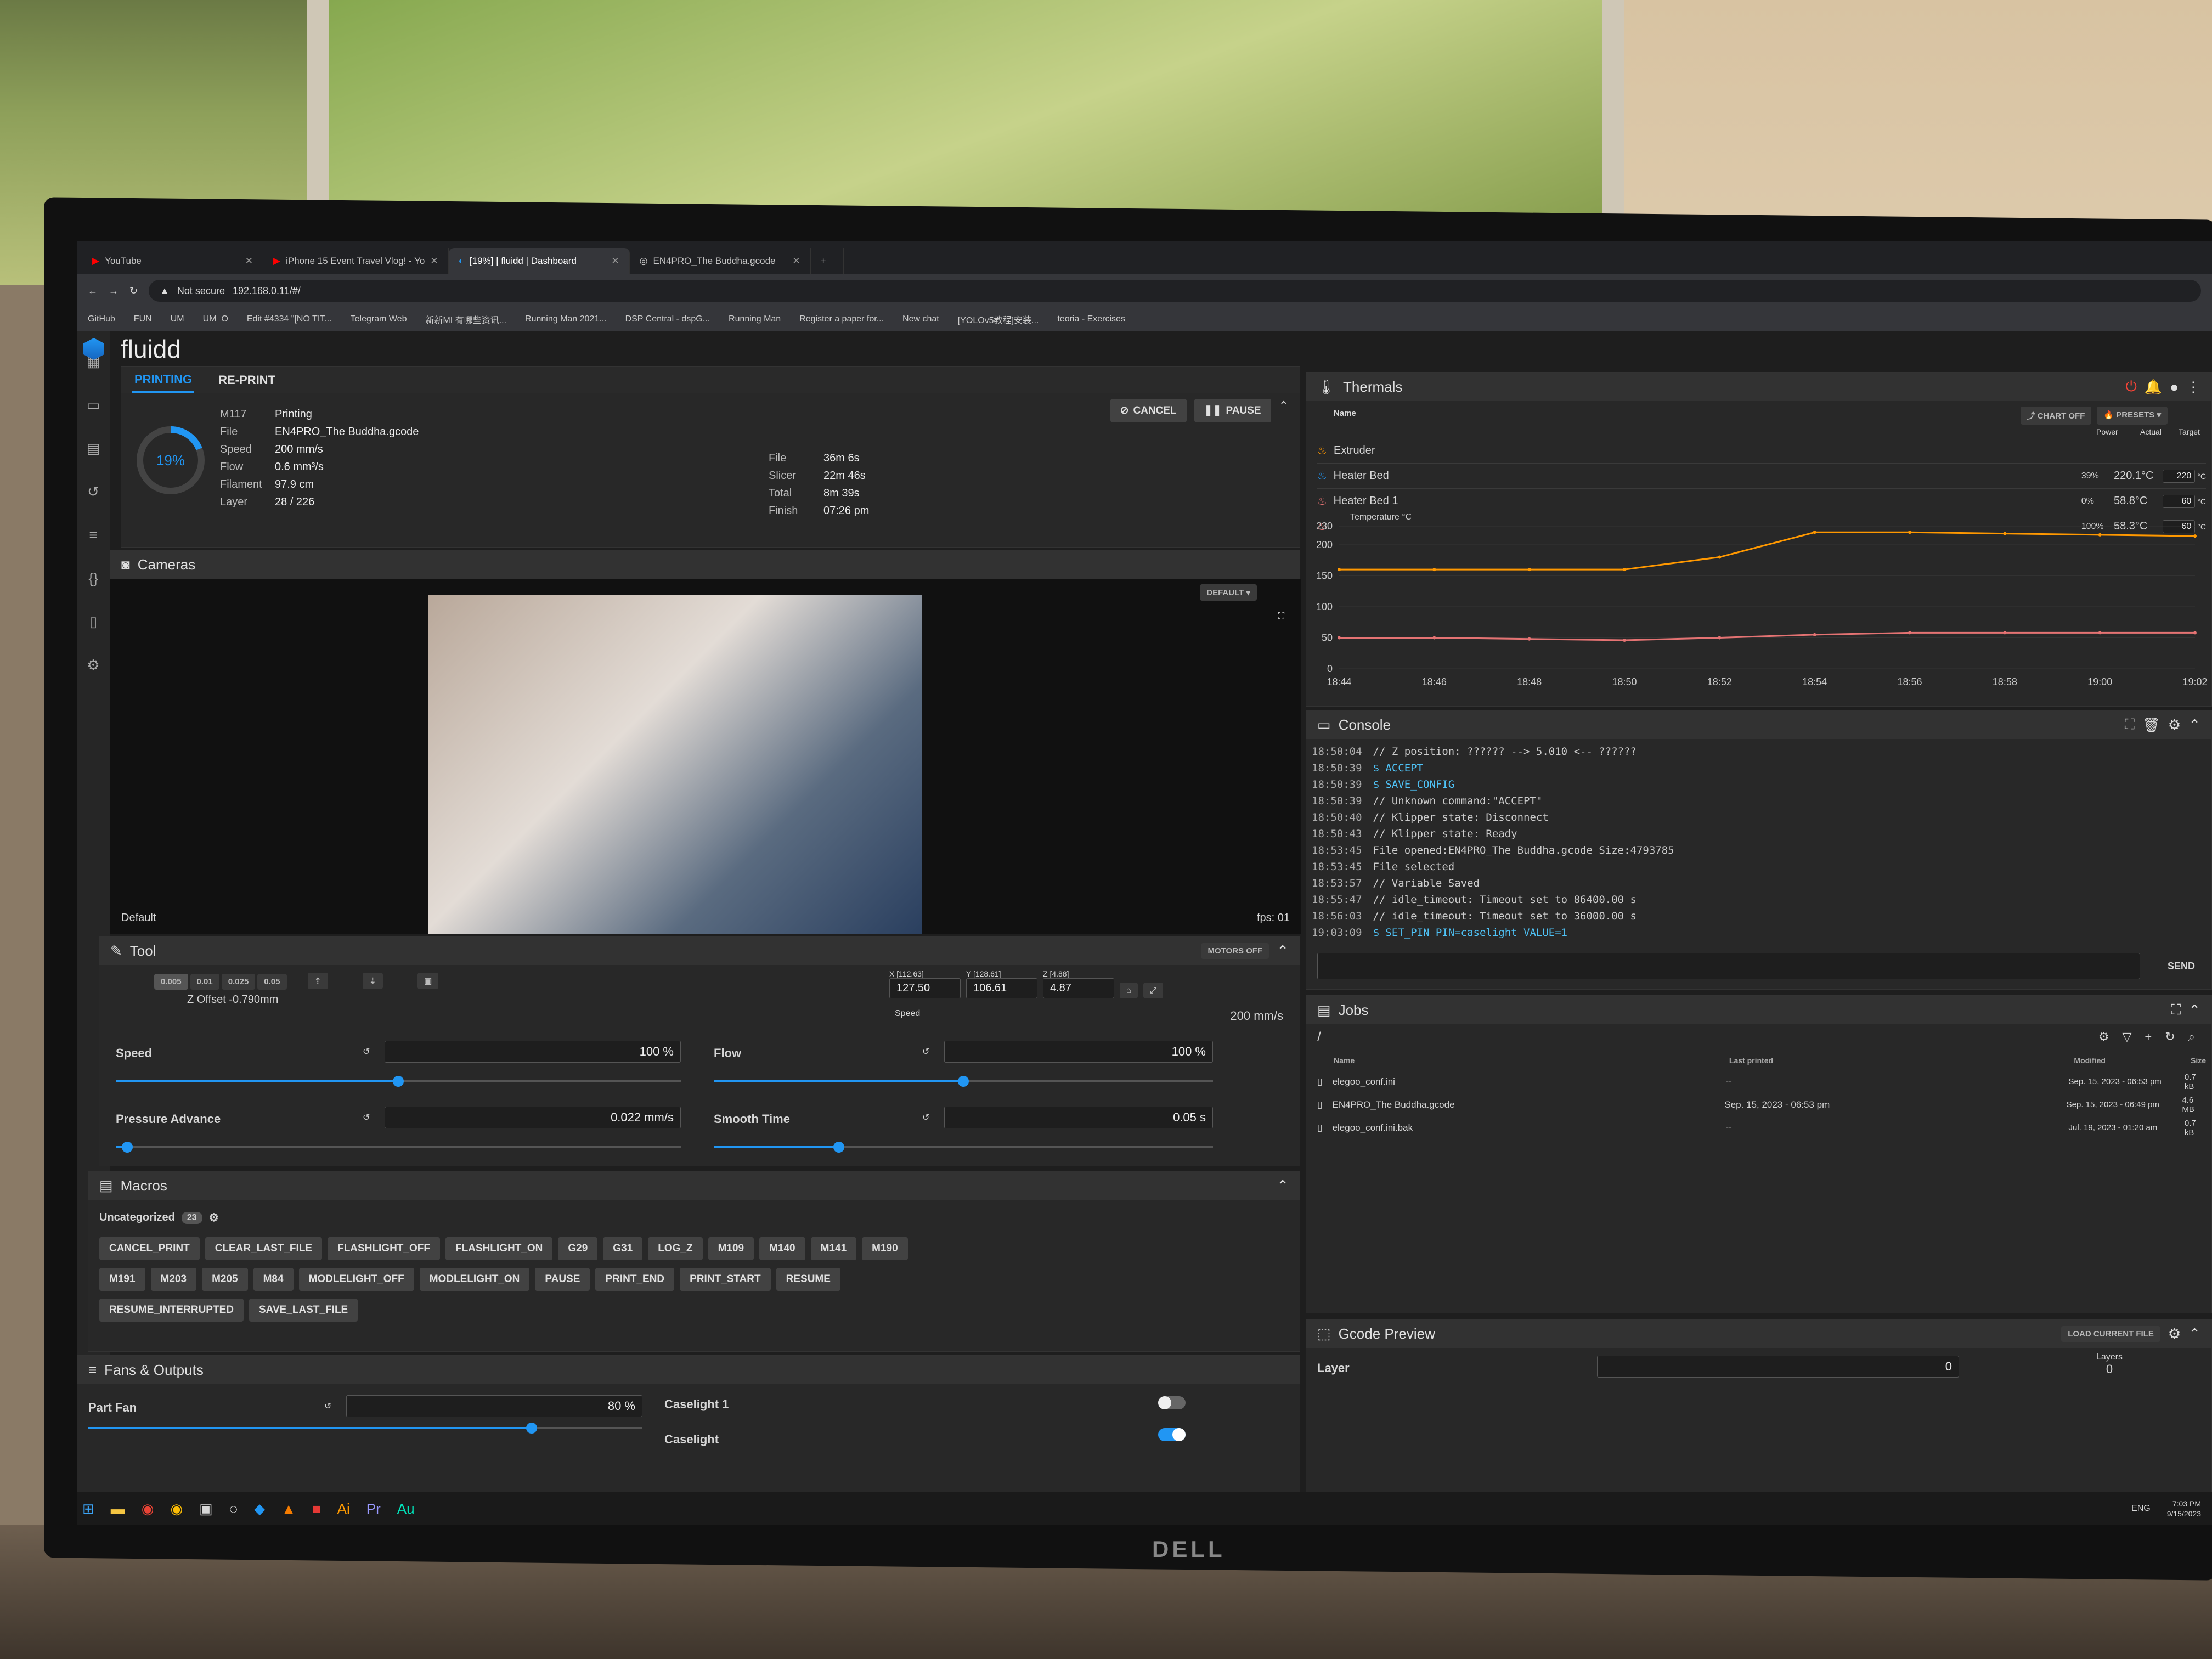  I want to click on premiere-icon: Pr, so click(374, 1508).